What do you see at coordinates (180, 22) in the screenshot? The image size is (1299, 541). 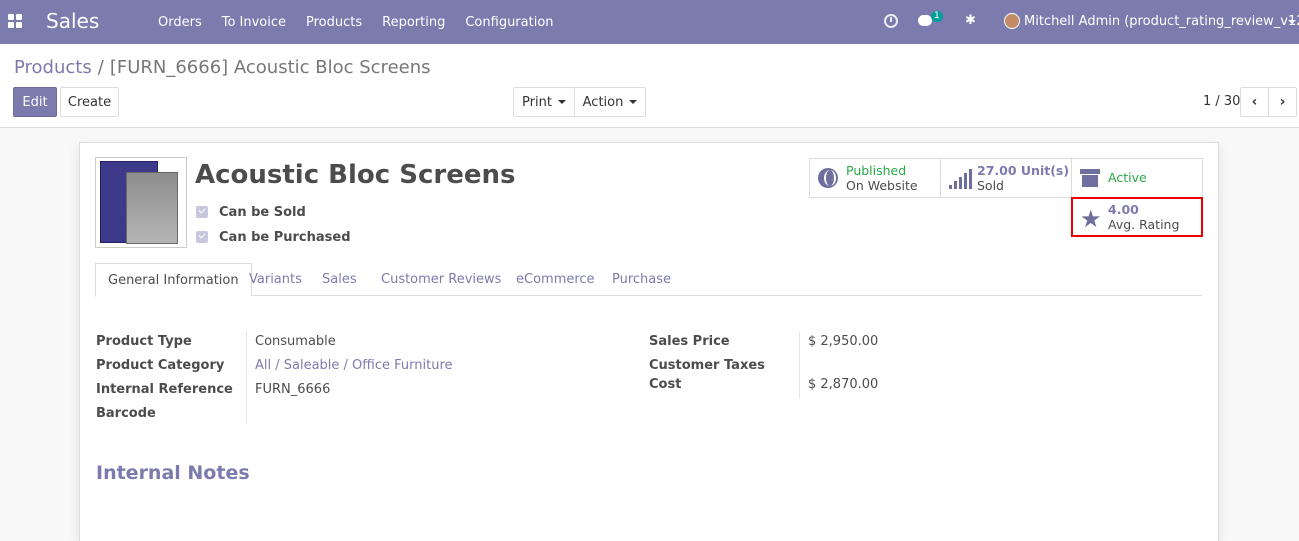 I see `menu-item-orders: Orders` at bounding box center [180, 22].